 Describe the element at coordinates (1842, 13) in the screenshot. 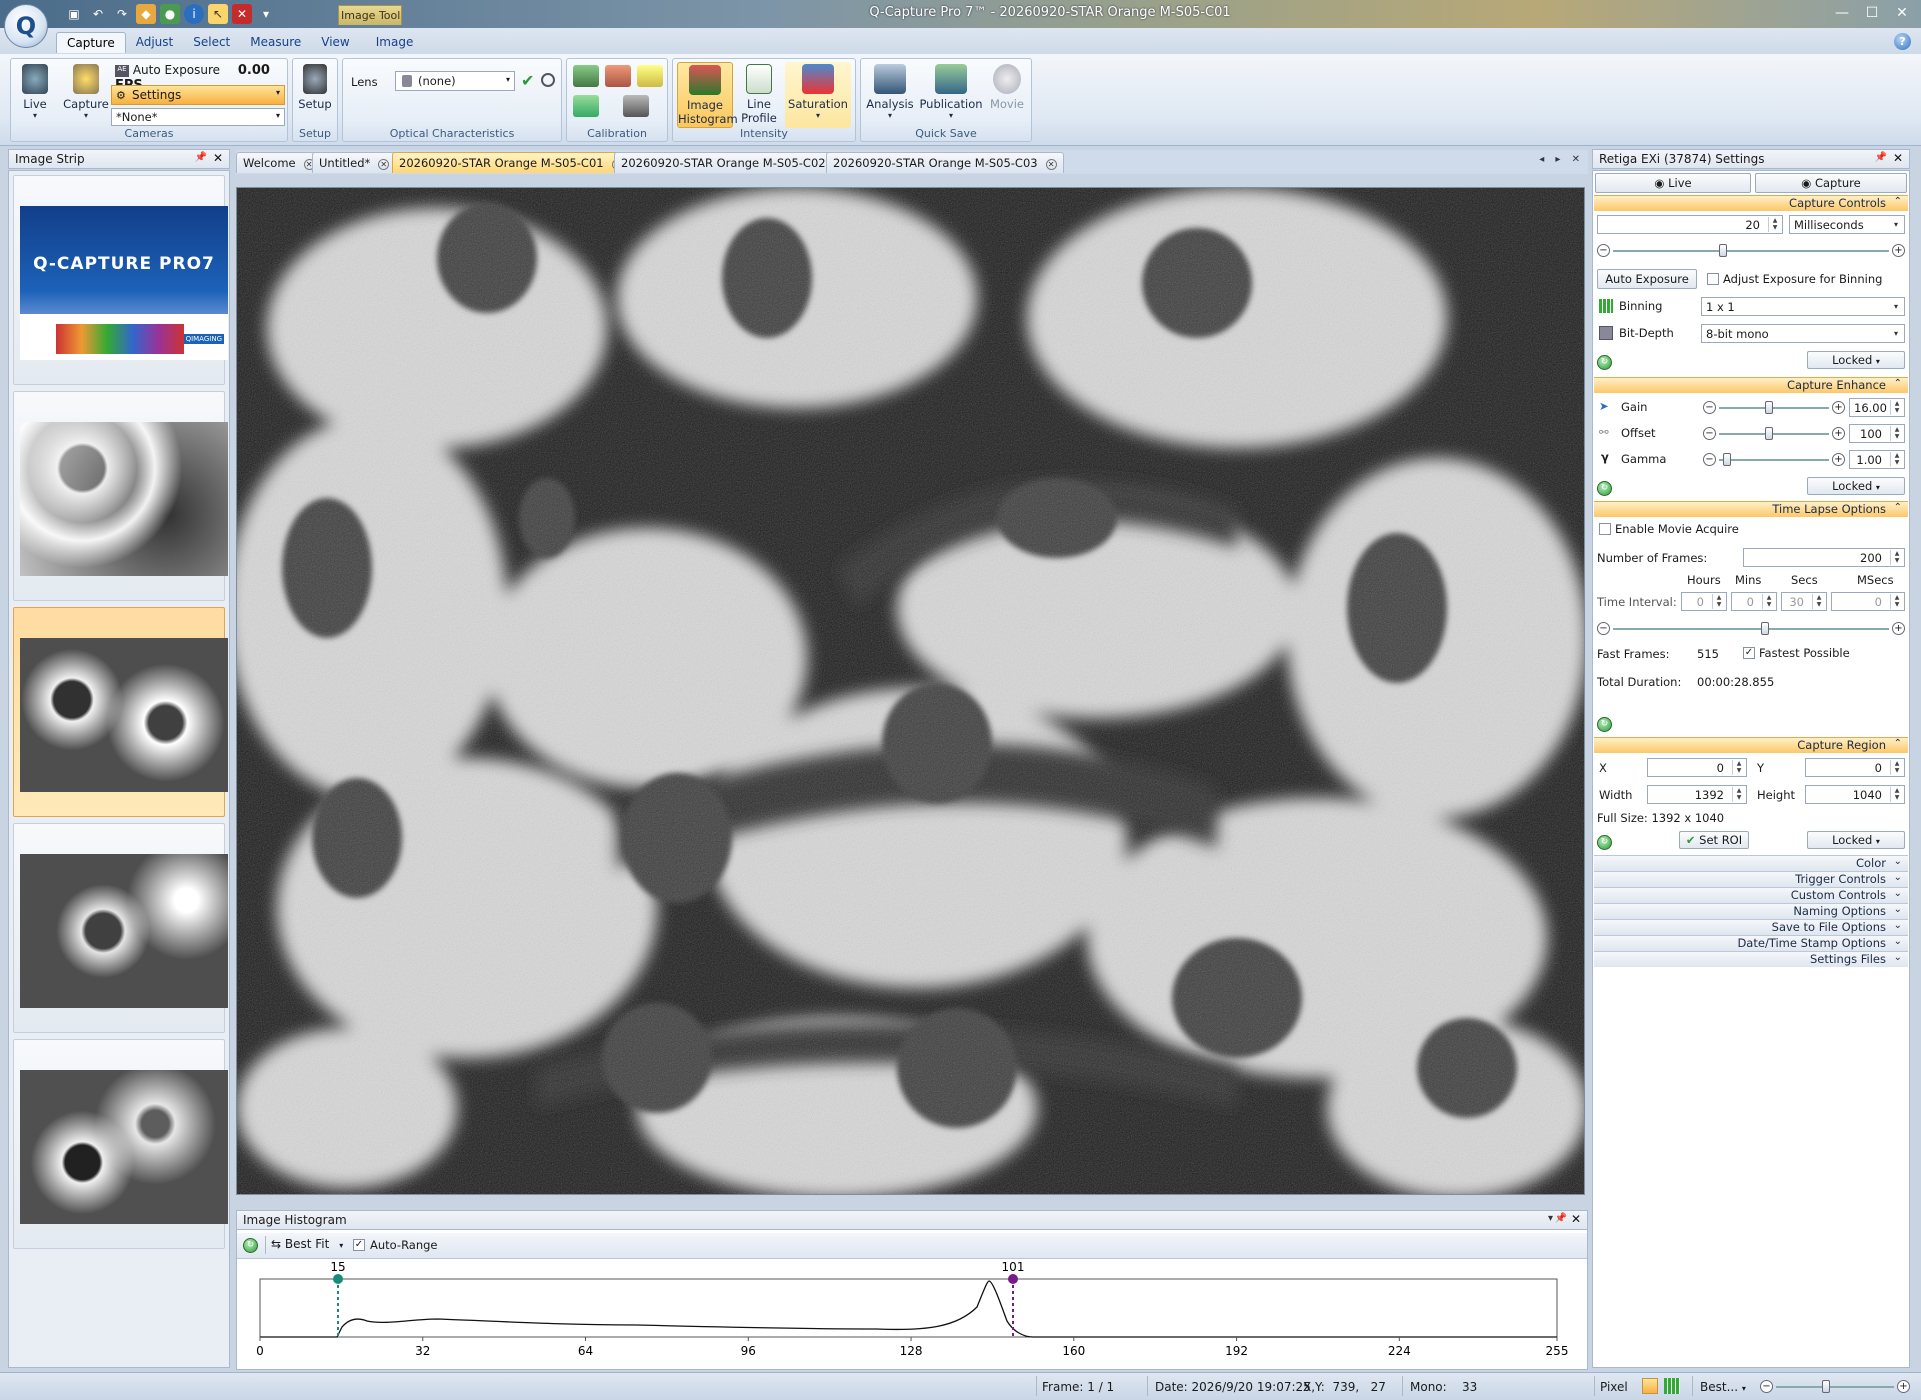

I see `minimize-icon: —` at that location.